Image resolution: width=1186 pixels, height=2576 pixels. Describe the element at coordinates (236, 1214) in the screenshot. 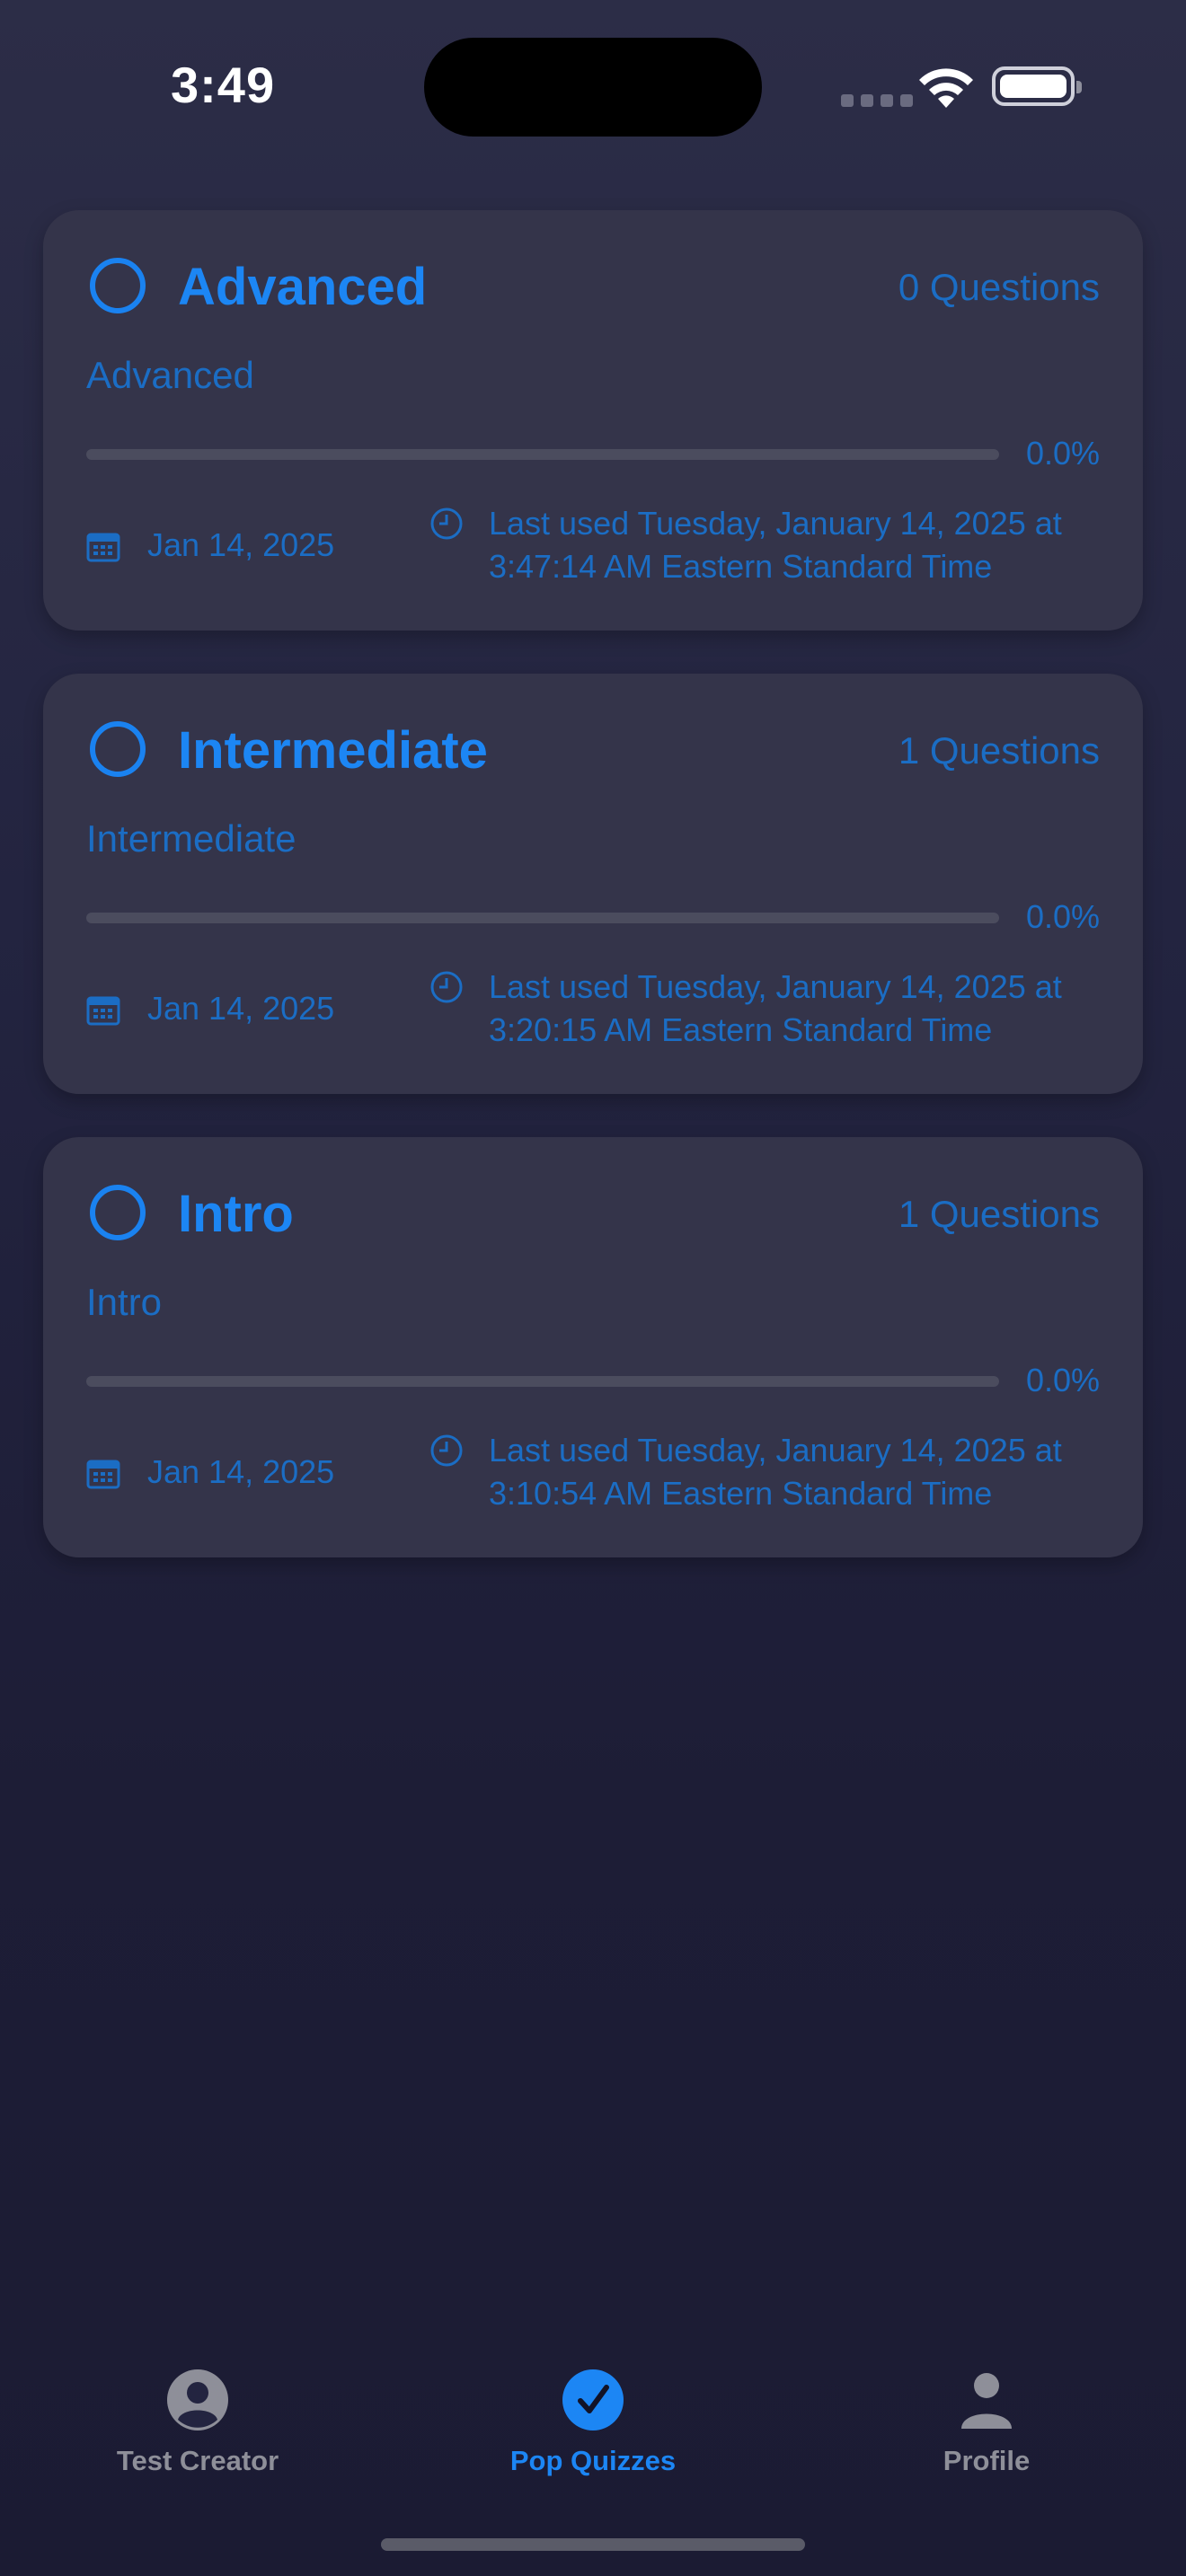

I see `quiz-title: Intro` at that location.